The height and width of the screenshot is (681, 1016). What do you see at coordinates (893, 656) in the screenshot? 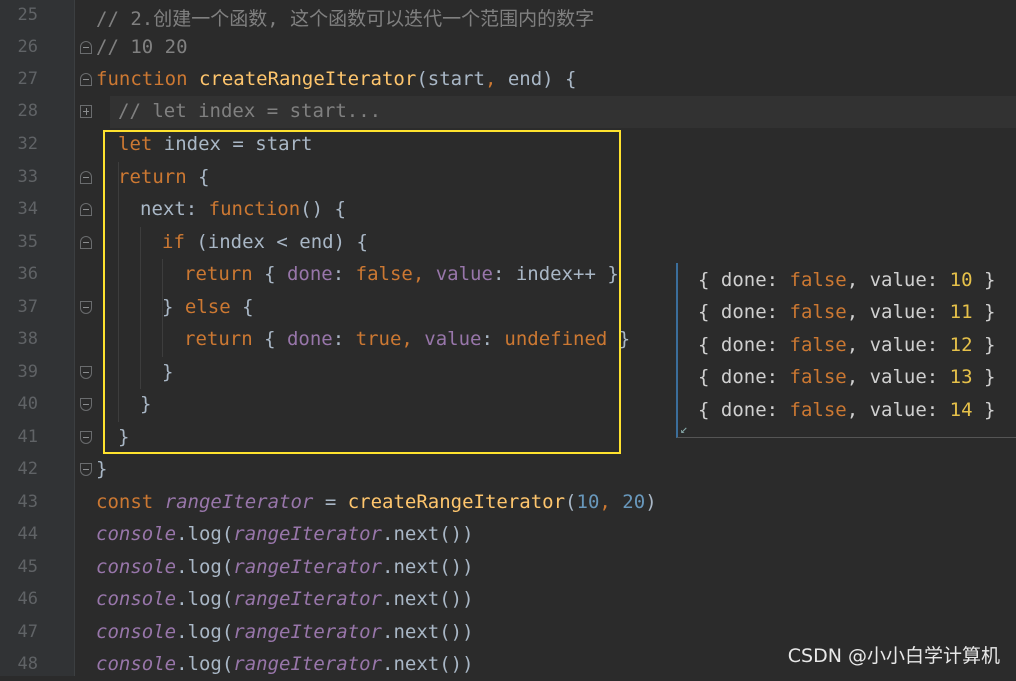
I see `watermark: CSDN @小小白学计算机` at bounding box center [893, 656].